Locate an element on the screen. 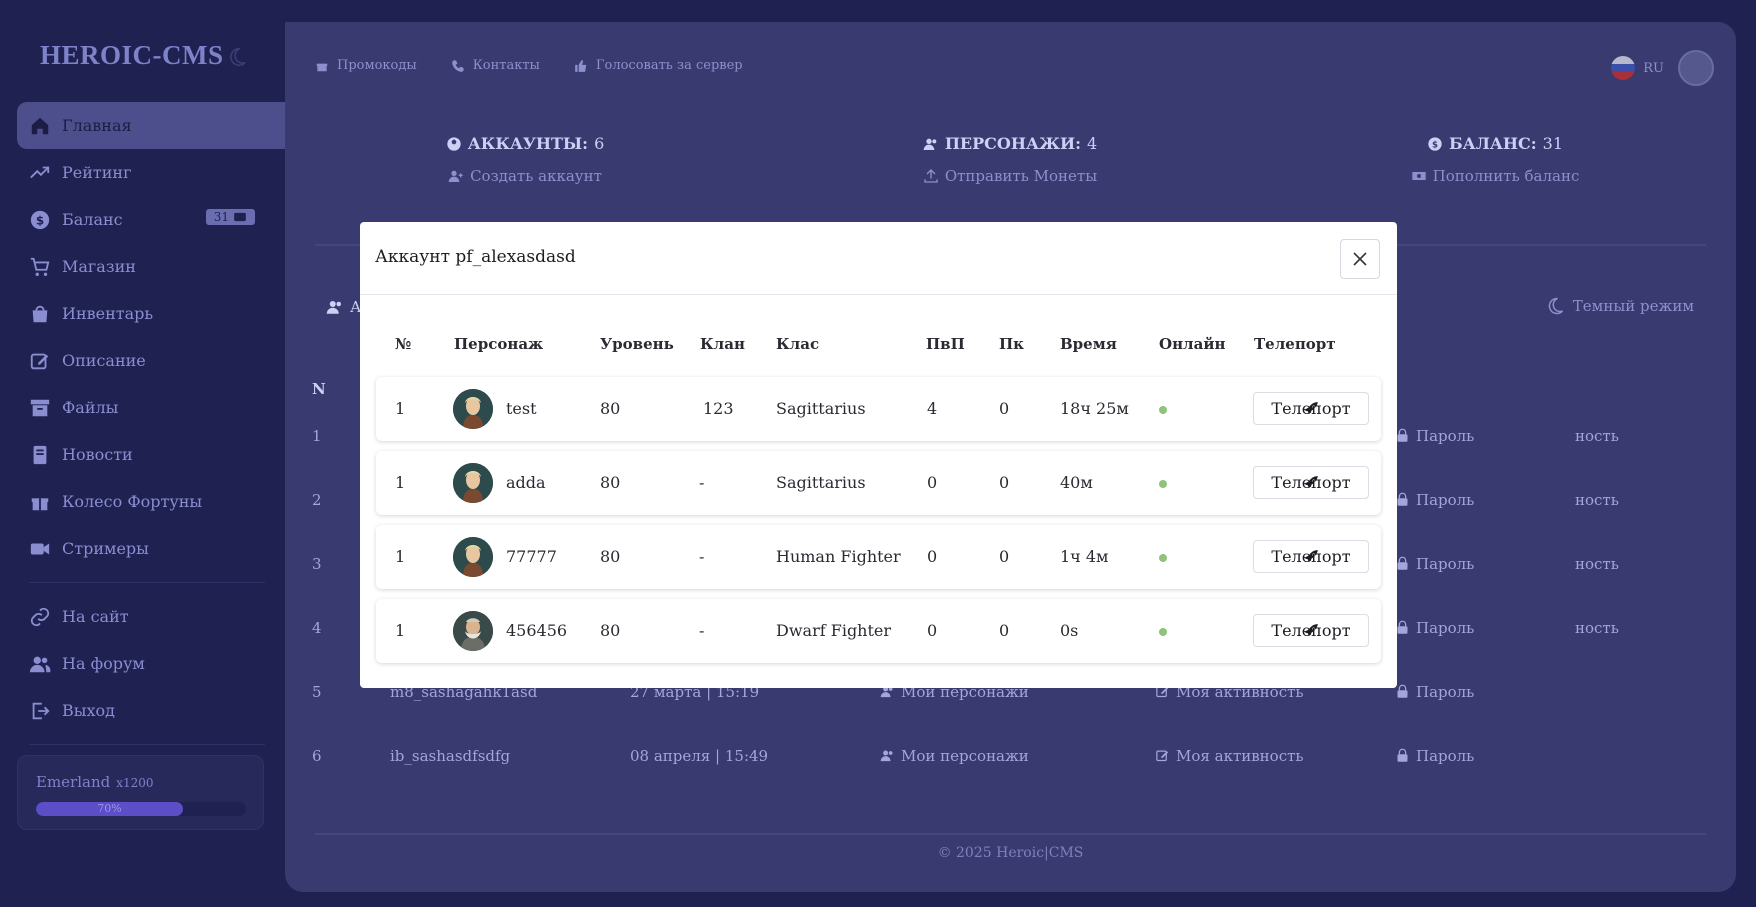 The height and width of the screenshot is (907, 1756). logo: HEROIC-CMS is located at coordinates (132, 55).